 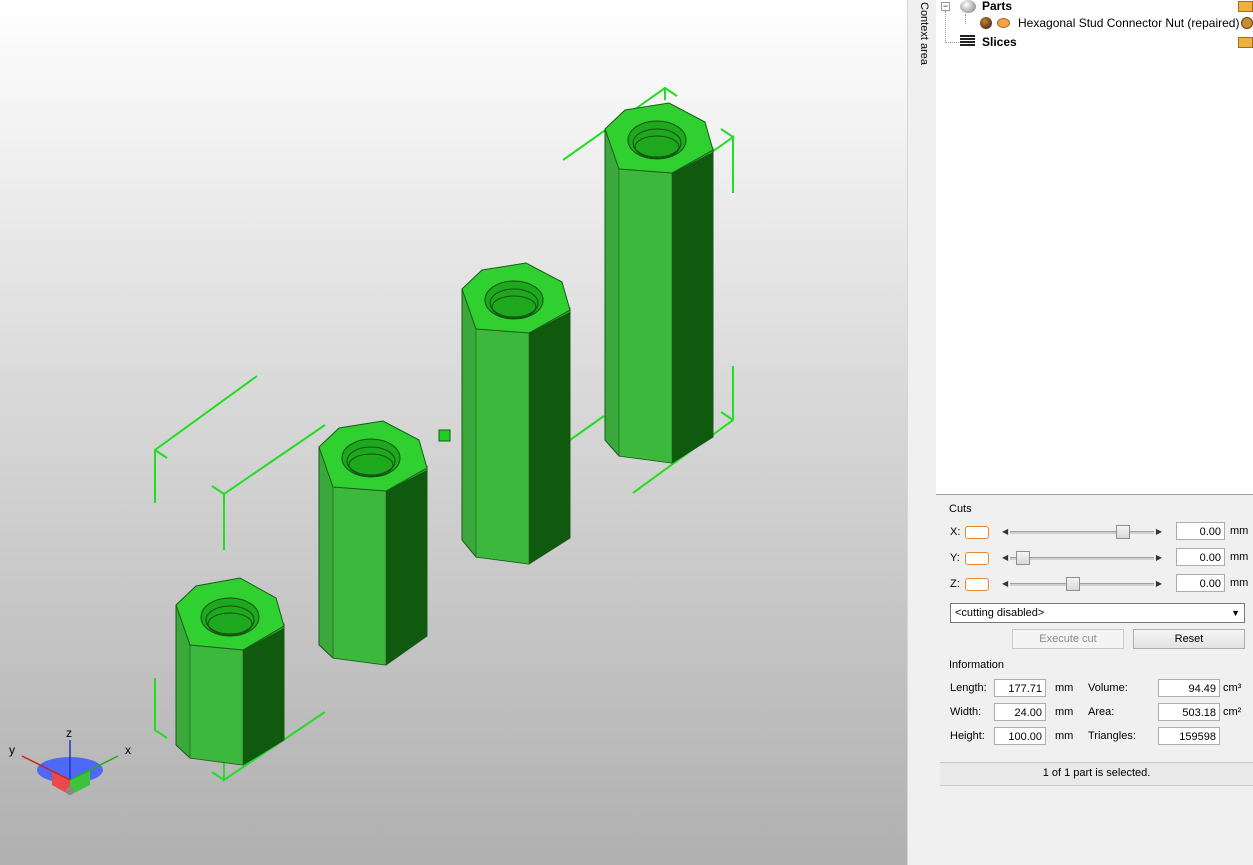 I want to click on area-value: 503.18, so click(x=1189, y=712).